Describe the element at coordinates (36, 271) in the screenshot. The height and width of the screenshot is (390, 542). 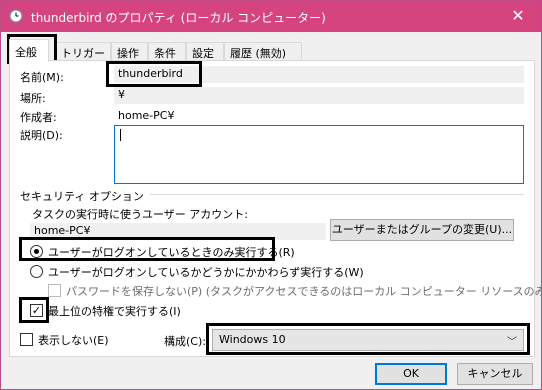
I see `radio-logon-any` at that location.